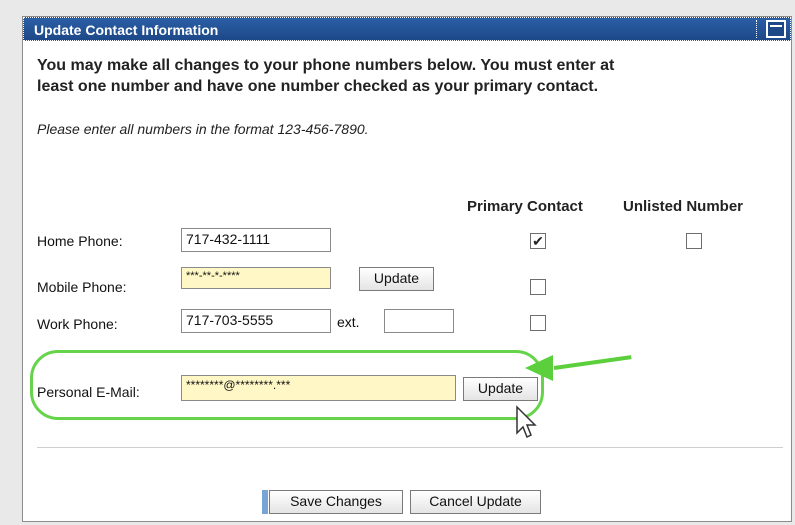  Describe the element at coordinates (256, 240) in the screenshot. I see `home-phone-input: 717-432-1111` at that location.